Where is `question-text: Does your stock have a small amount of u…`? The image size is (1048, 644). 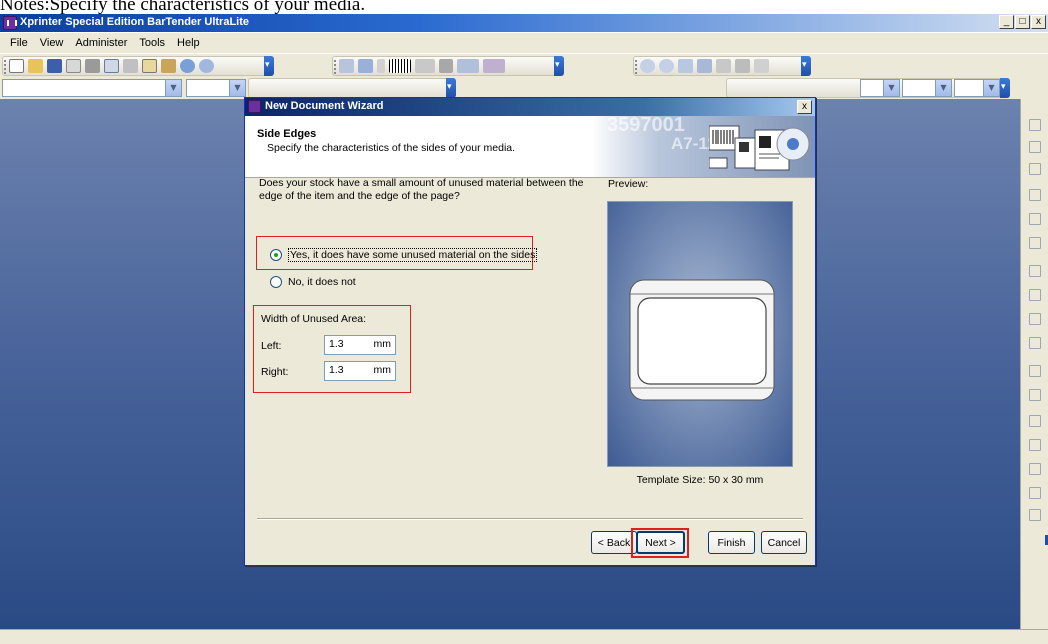
question-text: Does your stock have a small amount of u… is located at coordinates (421, 189).